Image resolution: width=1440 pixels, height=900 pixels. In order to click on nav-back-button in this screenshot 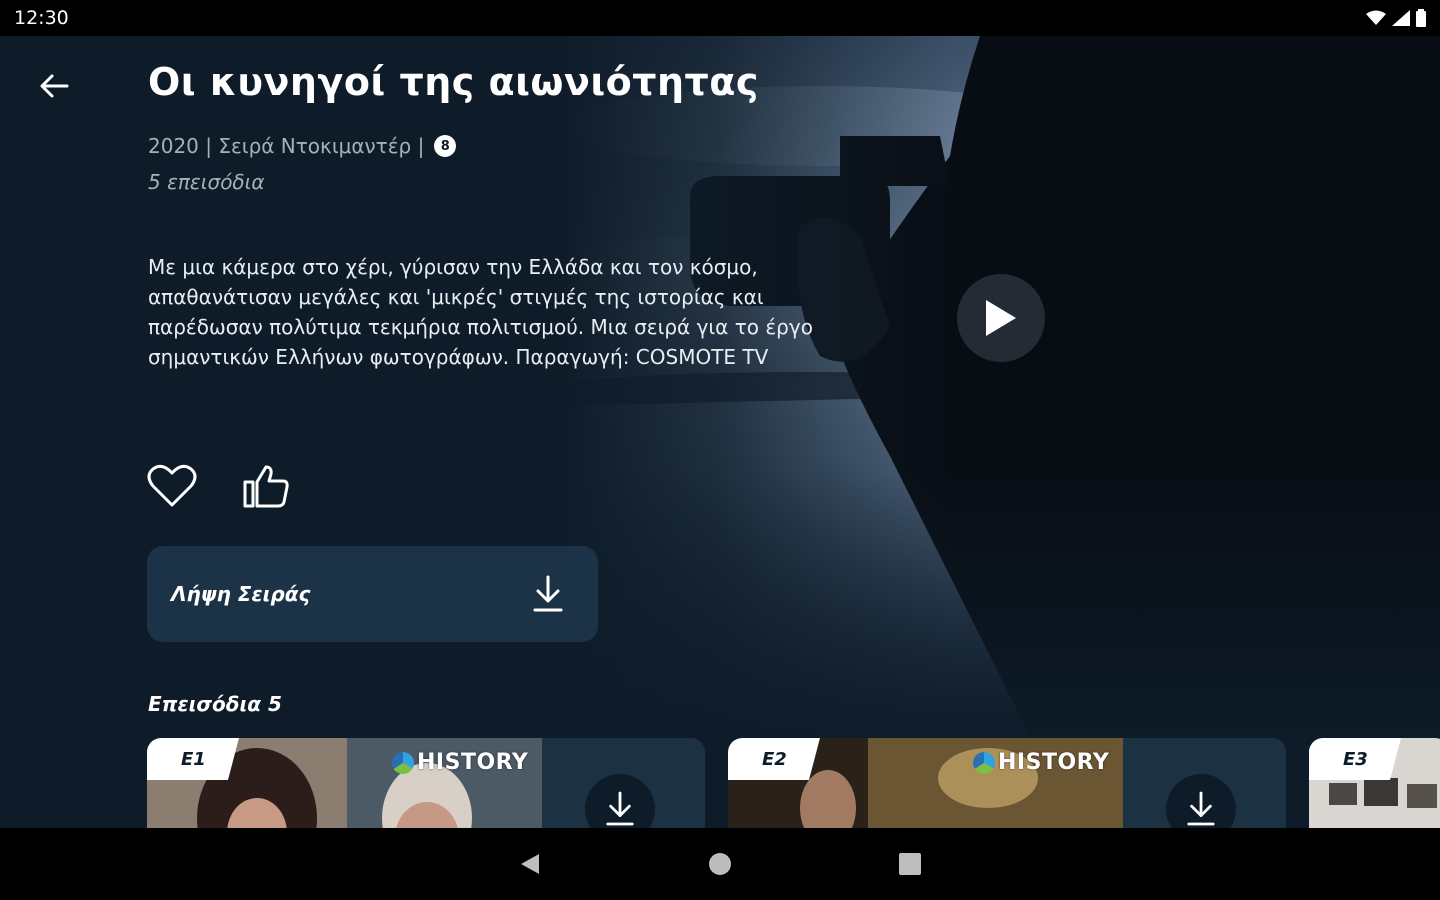, I will do `click(530, 864)`.